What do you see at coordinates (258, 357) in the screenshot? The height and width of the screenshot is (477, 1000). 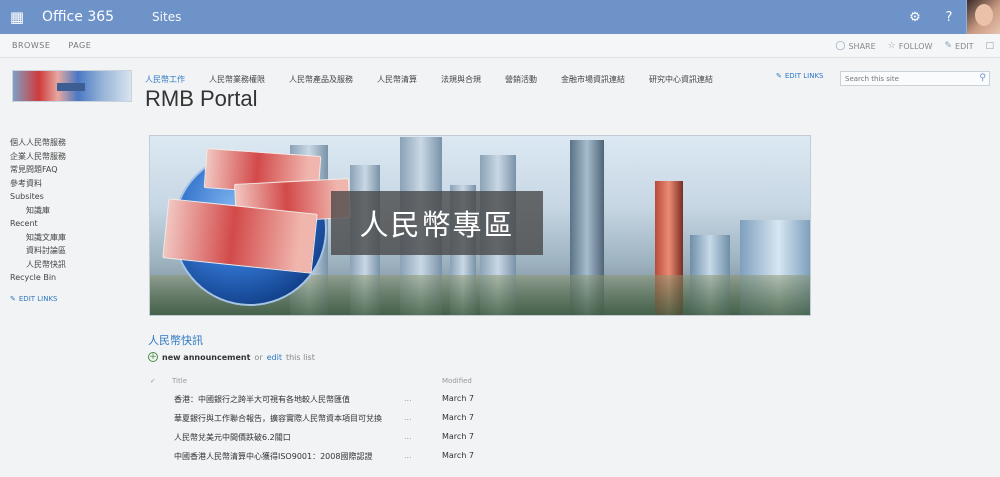 I see `or-text: or` at bounding box center [258, 357].